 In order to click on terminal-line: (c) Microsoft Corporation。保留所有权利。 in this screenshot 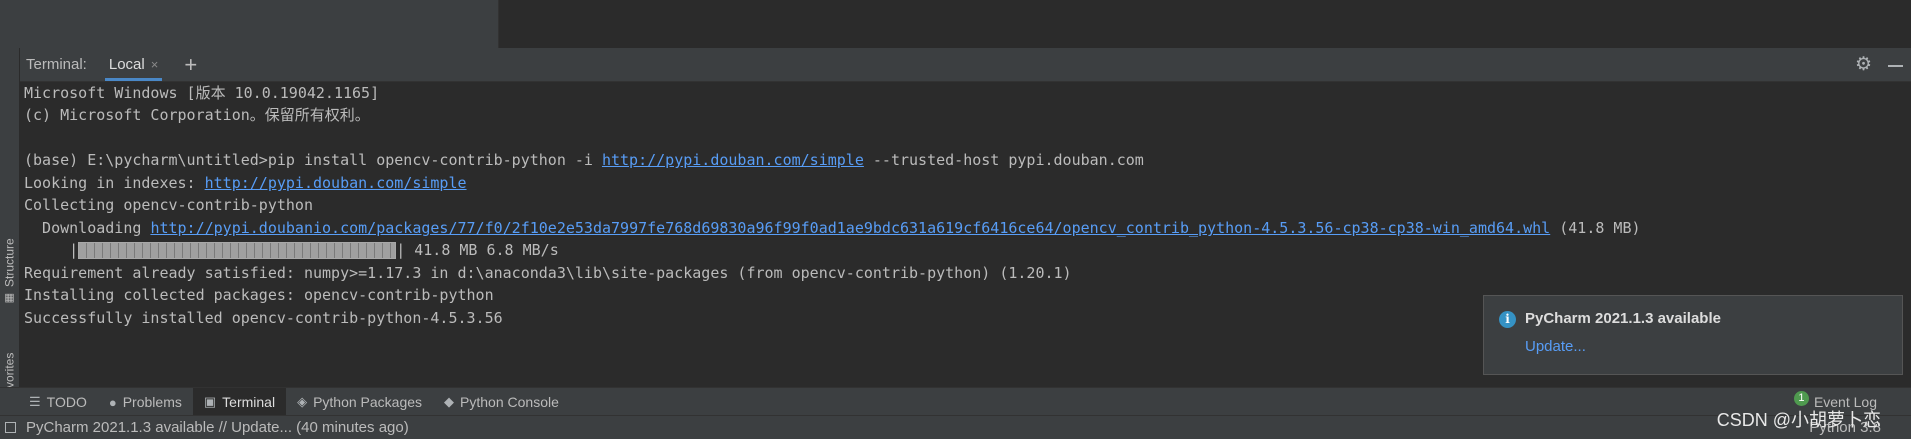, I will do `click(197, 115)`.